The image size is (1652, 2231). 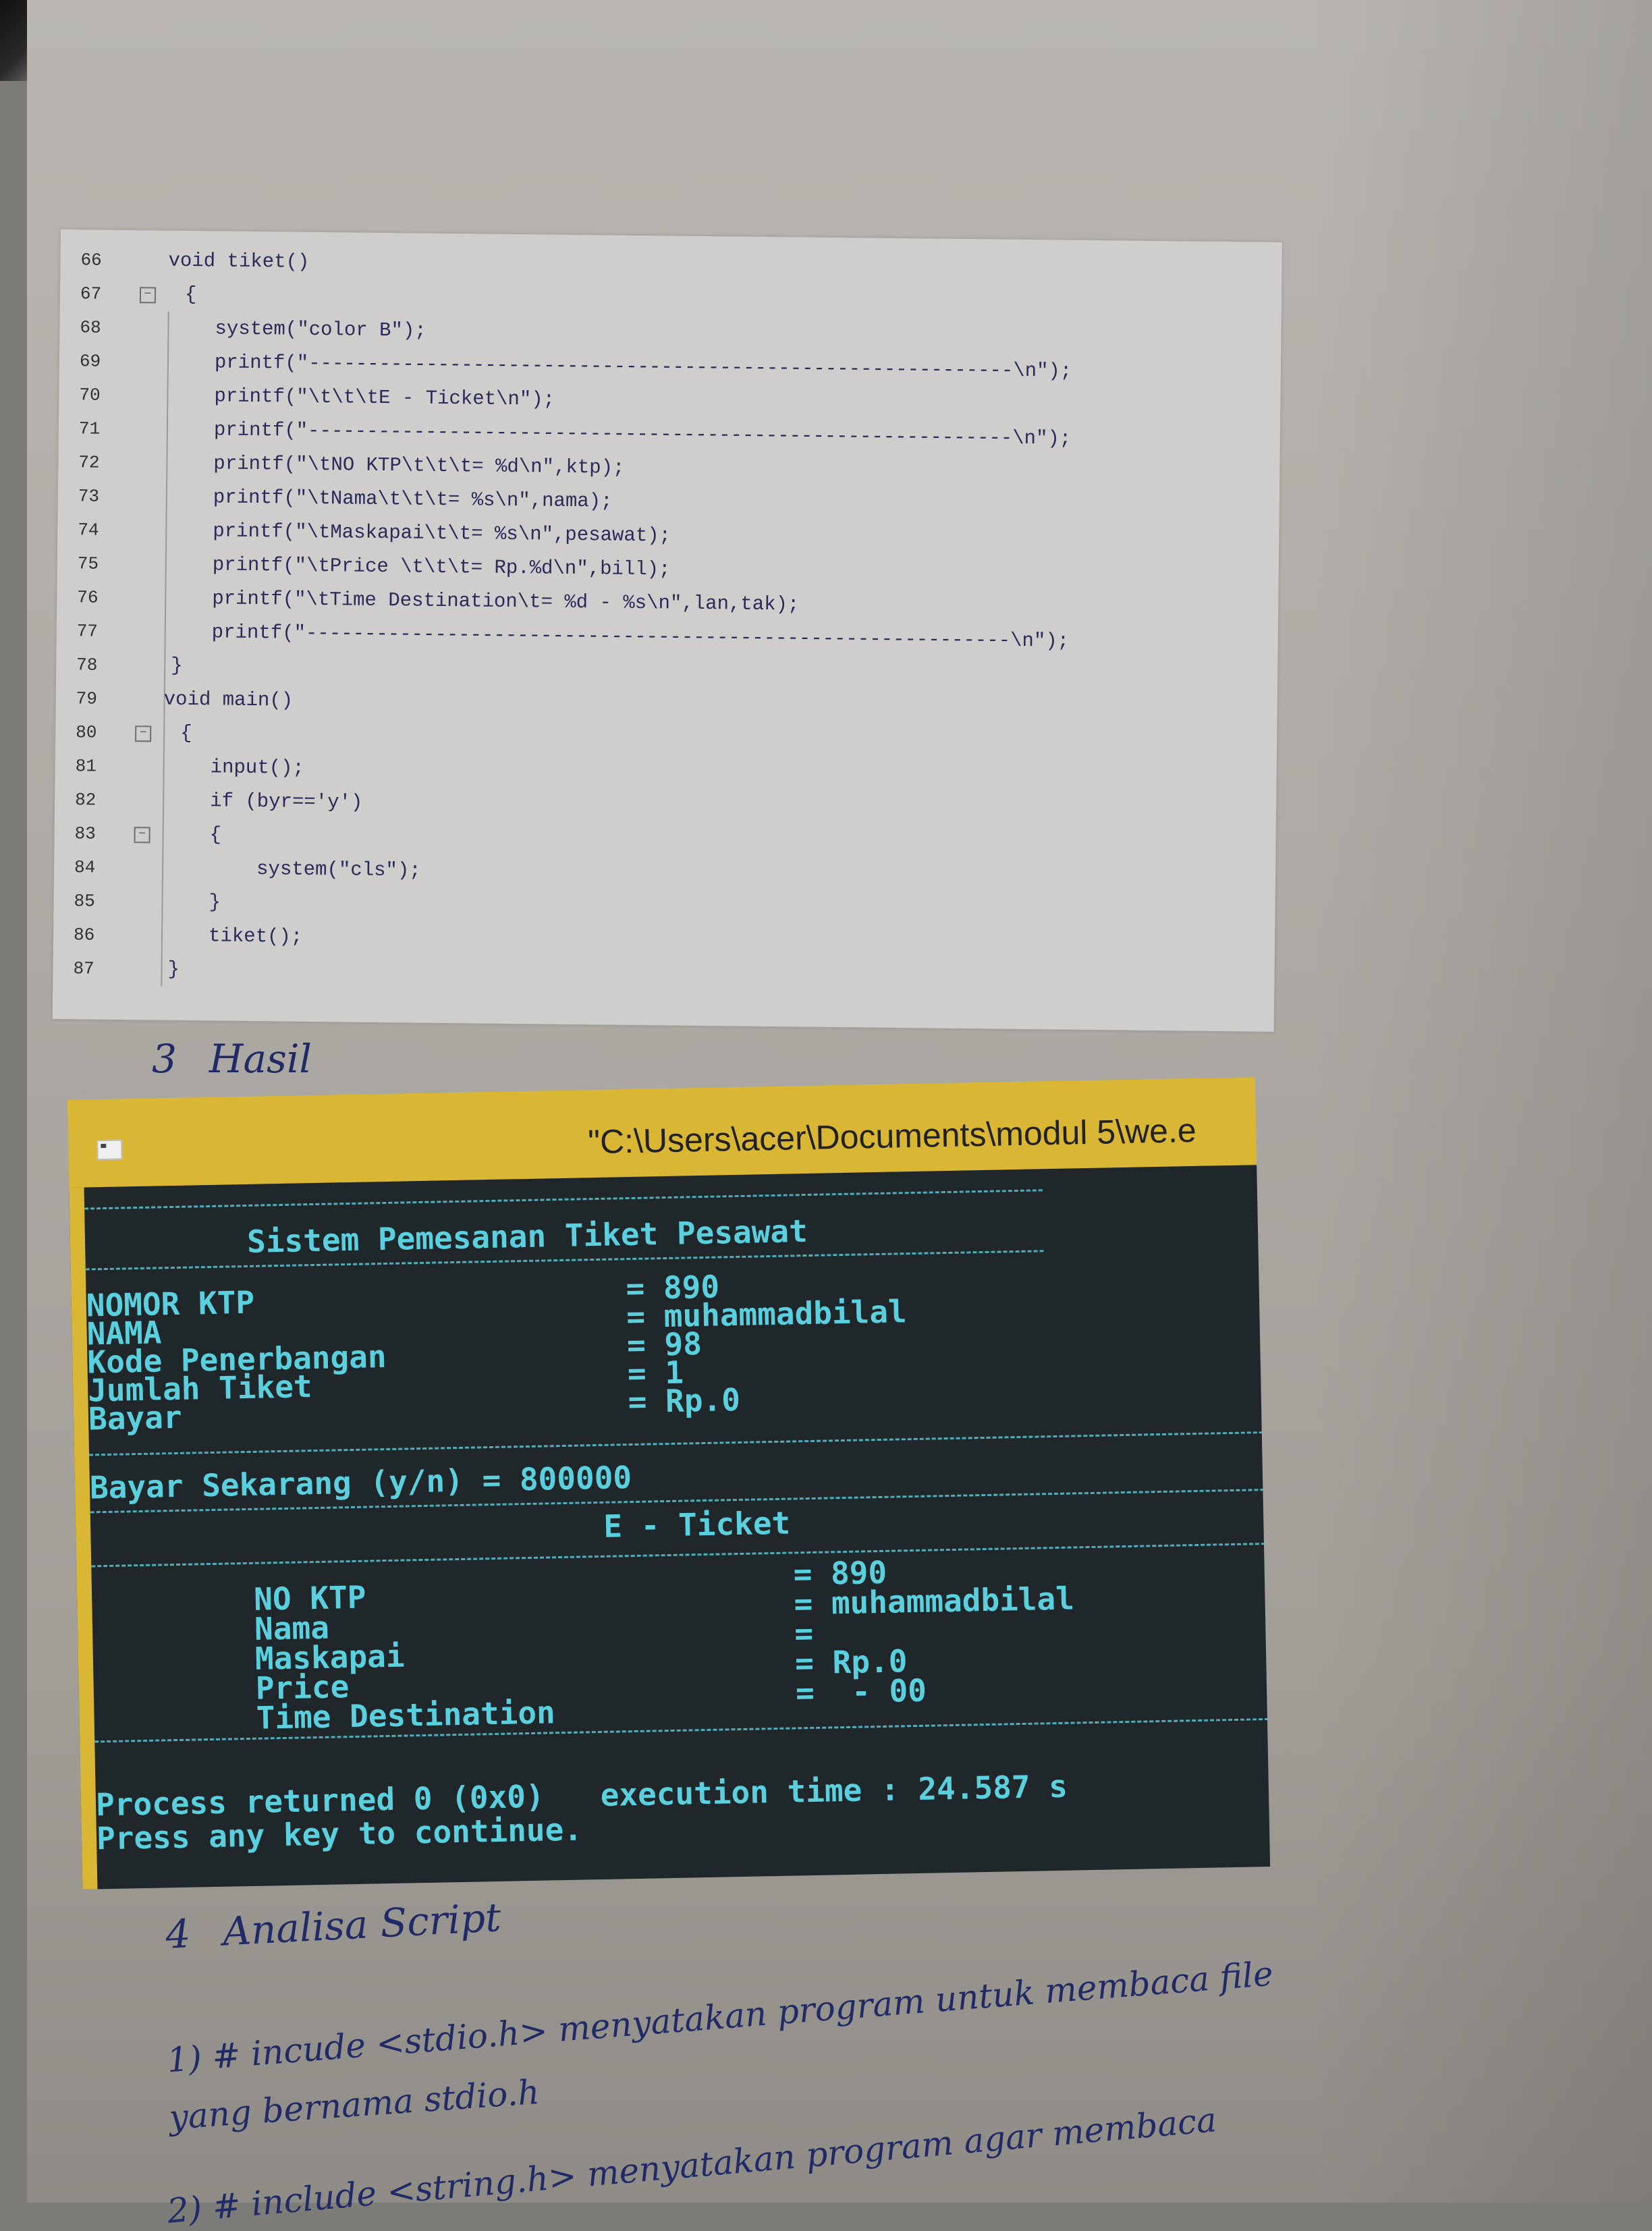 I want to click on line-number: 72, so click(x=89, y=462).